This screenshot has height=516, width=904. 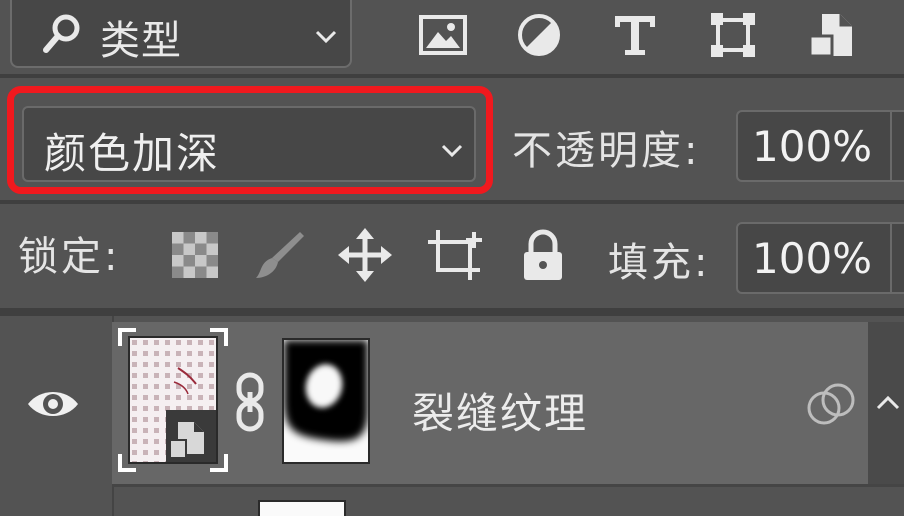 I want to click on annotation-highlight-box, so click(x=250, y=140).